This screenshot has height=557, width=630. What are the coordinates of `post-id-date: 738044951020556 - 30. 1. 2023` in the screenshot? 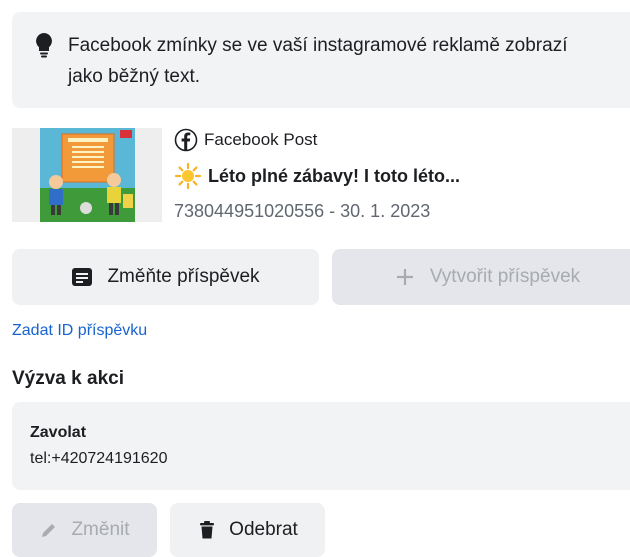 It's located at (302, 211).